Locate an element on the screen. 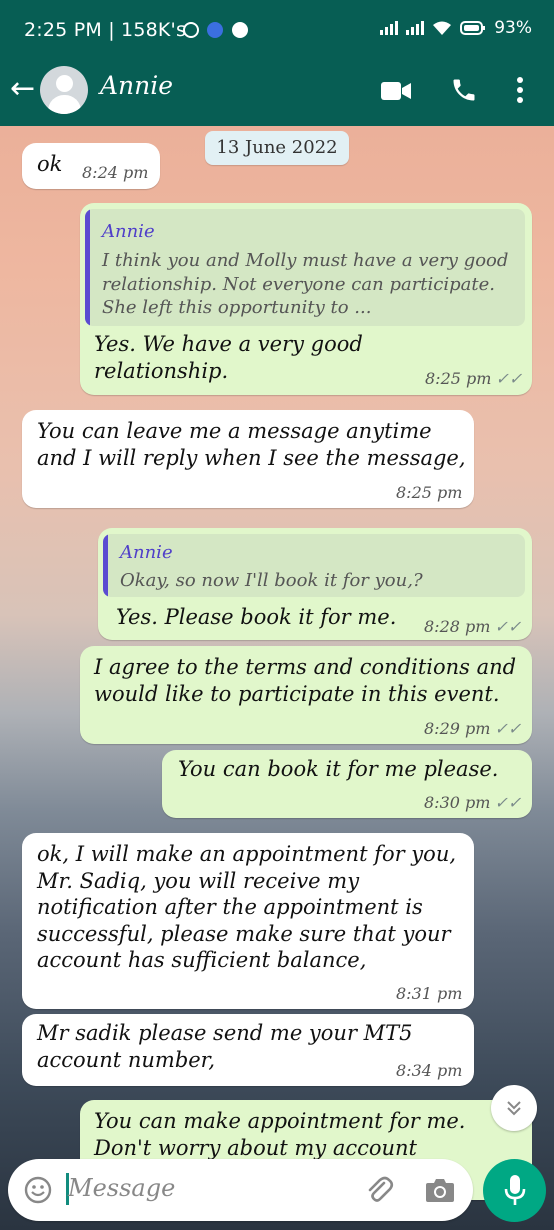  mic-button is located at coordinates (514, 1190).